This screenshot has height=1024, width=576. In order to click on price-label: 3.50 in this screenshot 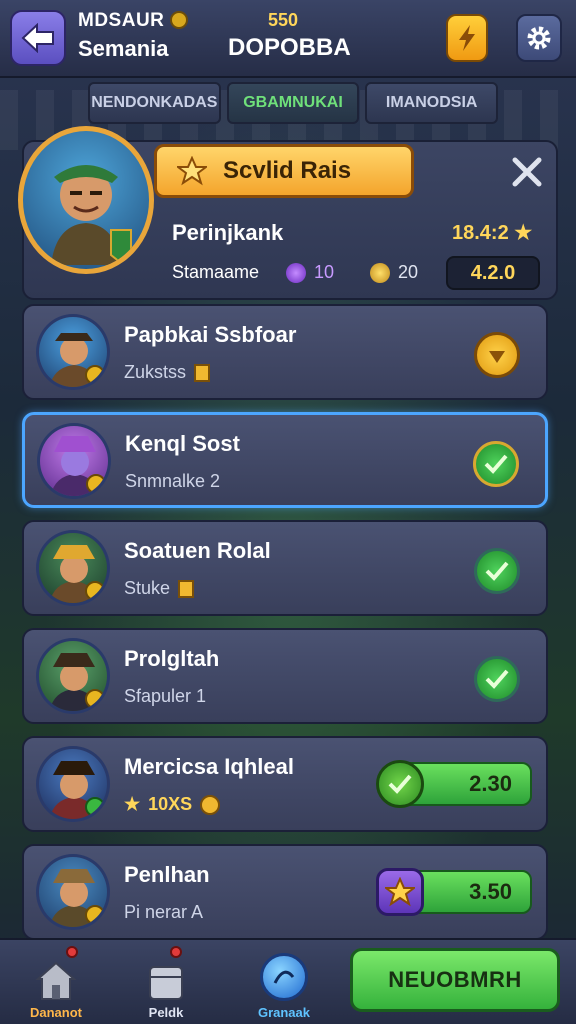, I will do `click(490, 891)`.